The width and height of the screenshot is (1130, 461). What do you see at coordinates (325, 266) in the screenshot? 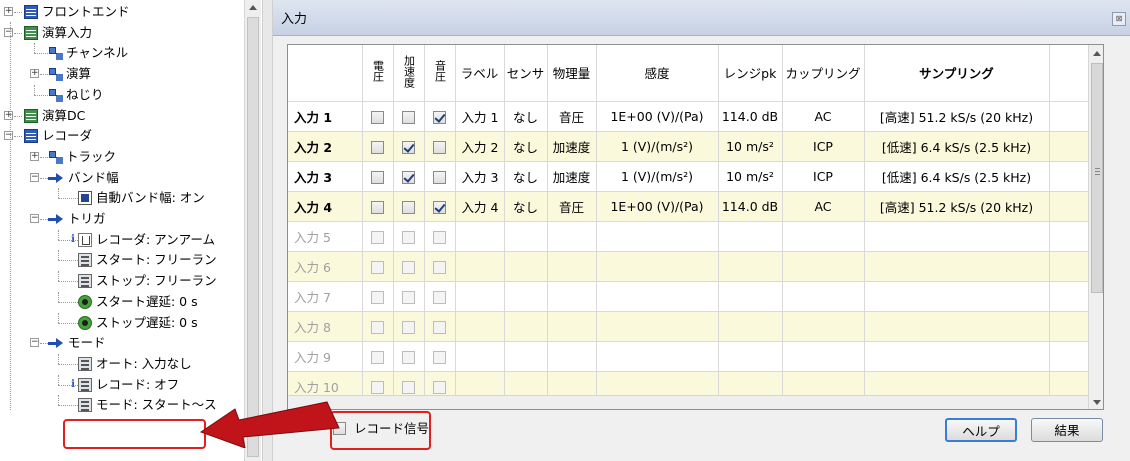
I see `row-header: 入力 6` at bounding box center [325, 266].